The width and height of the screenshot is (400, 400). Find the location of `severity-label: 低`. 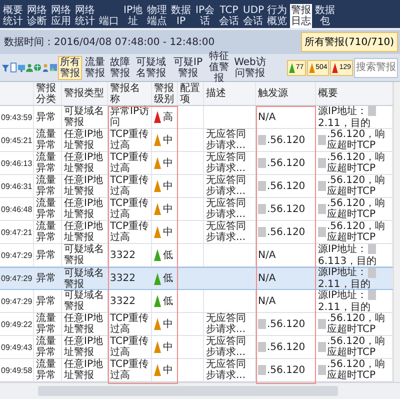

severity-label: 低 is located at coordinates (168, 278).